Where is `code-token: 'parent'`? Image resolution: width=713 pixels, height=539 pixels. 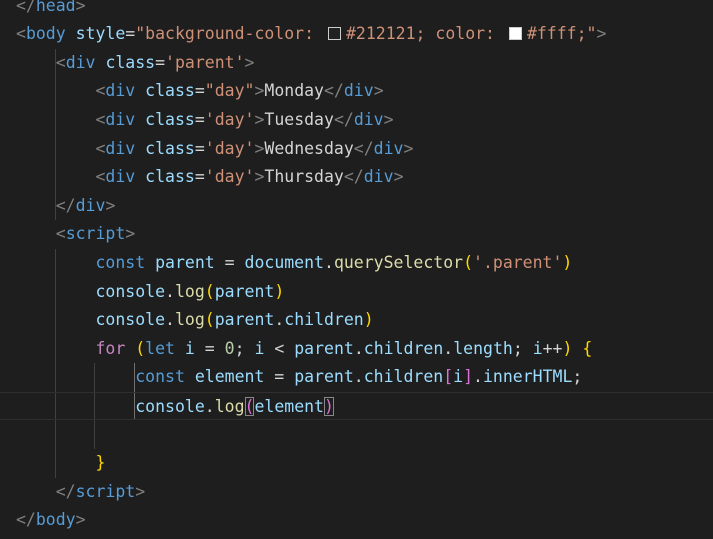 code-token: 'parent' is located at coordinates (205, 62).